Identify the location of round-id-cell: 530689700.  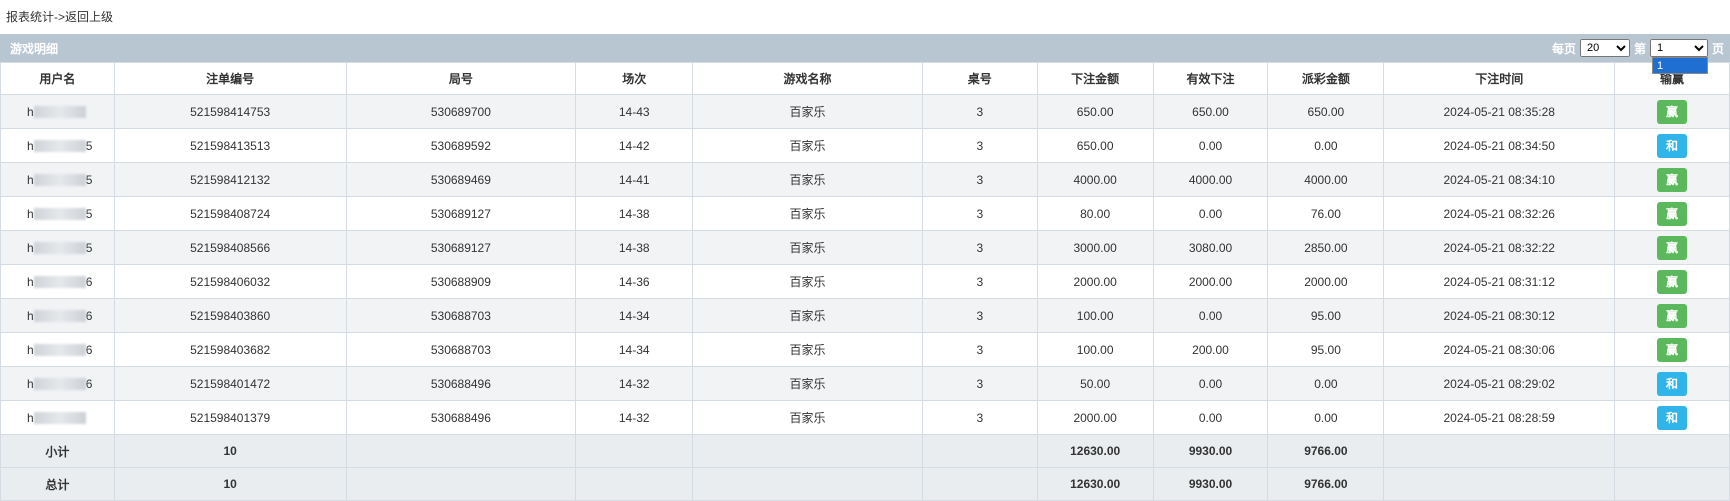
(461, 111).